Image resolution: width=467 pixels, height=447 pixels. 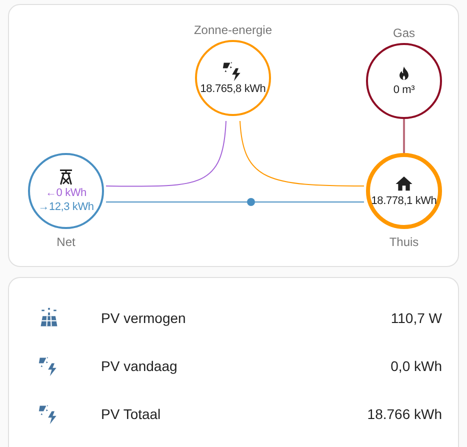 What do you see at coordinates (66, 177) in the screenshot?
I see `transmission-tower-icon` at bounding box center [66, 177].